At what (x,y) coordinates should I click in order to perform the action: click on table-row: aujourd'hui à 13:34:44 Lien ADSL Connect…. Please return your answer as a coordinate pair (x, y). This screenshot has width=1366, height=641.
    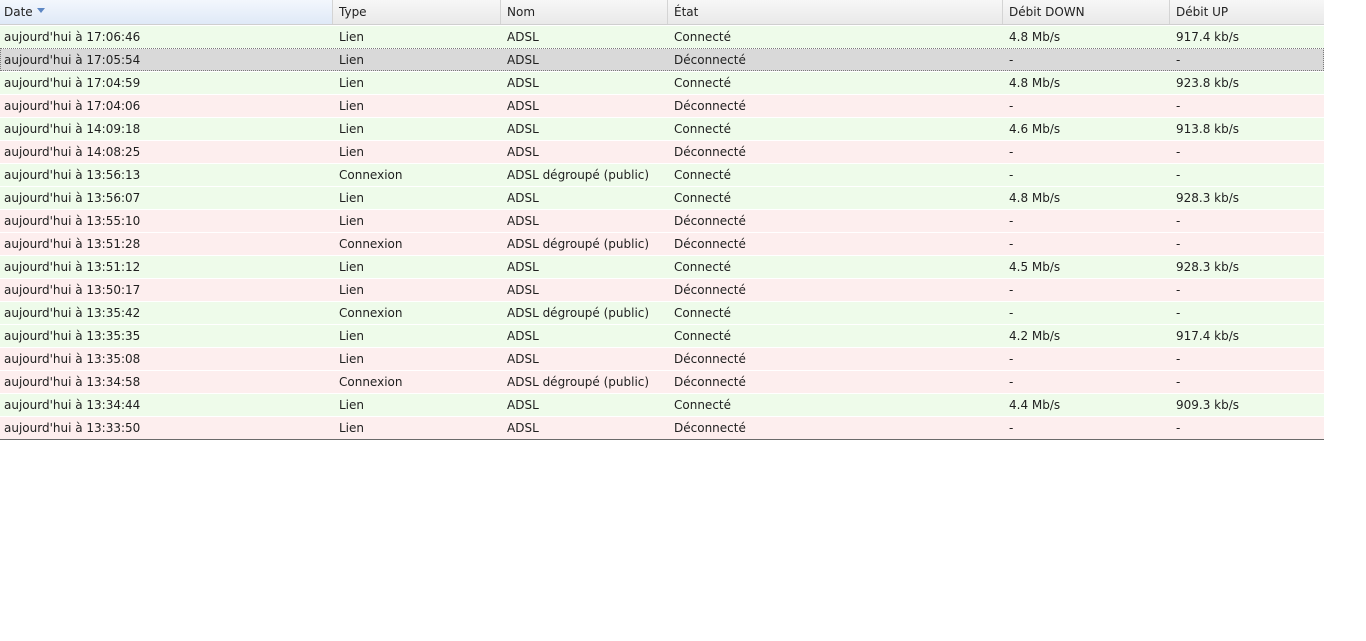
    Looking at the image, I should click on (662, 404).